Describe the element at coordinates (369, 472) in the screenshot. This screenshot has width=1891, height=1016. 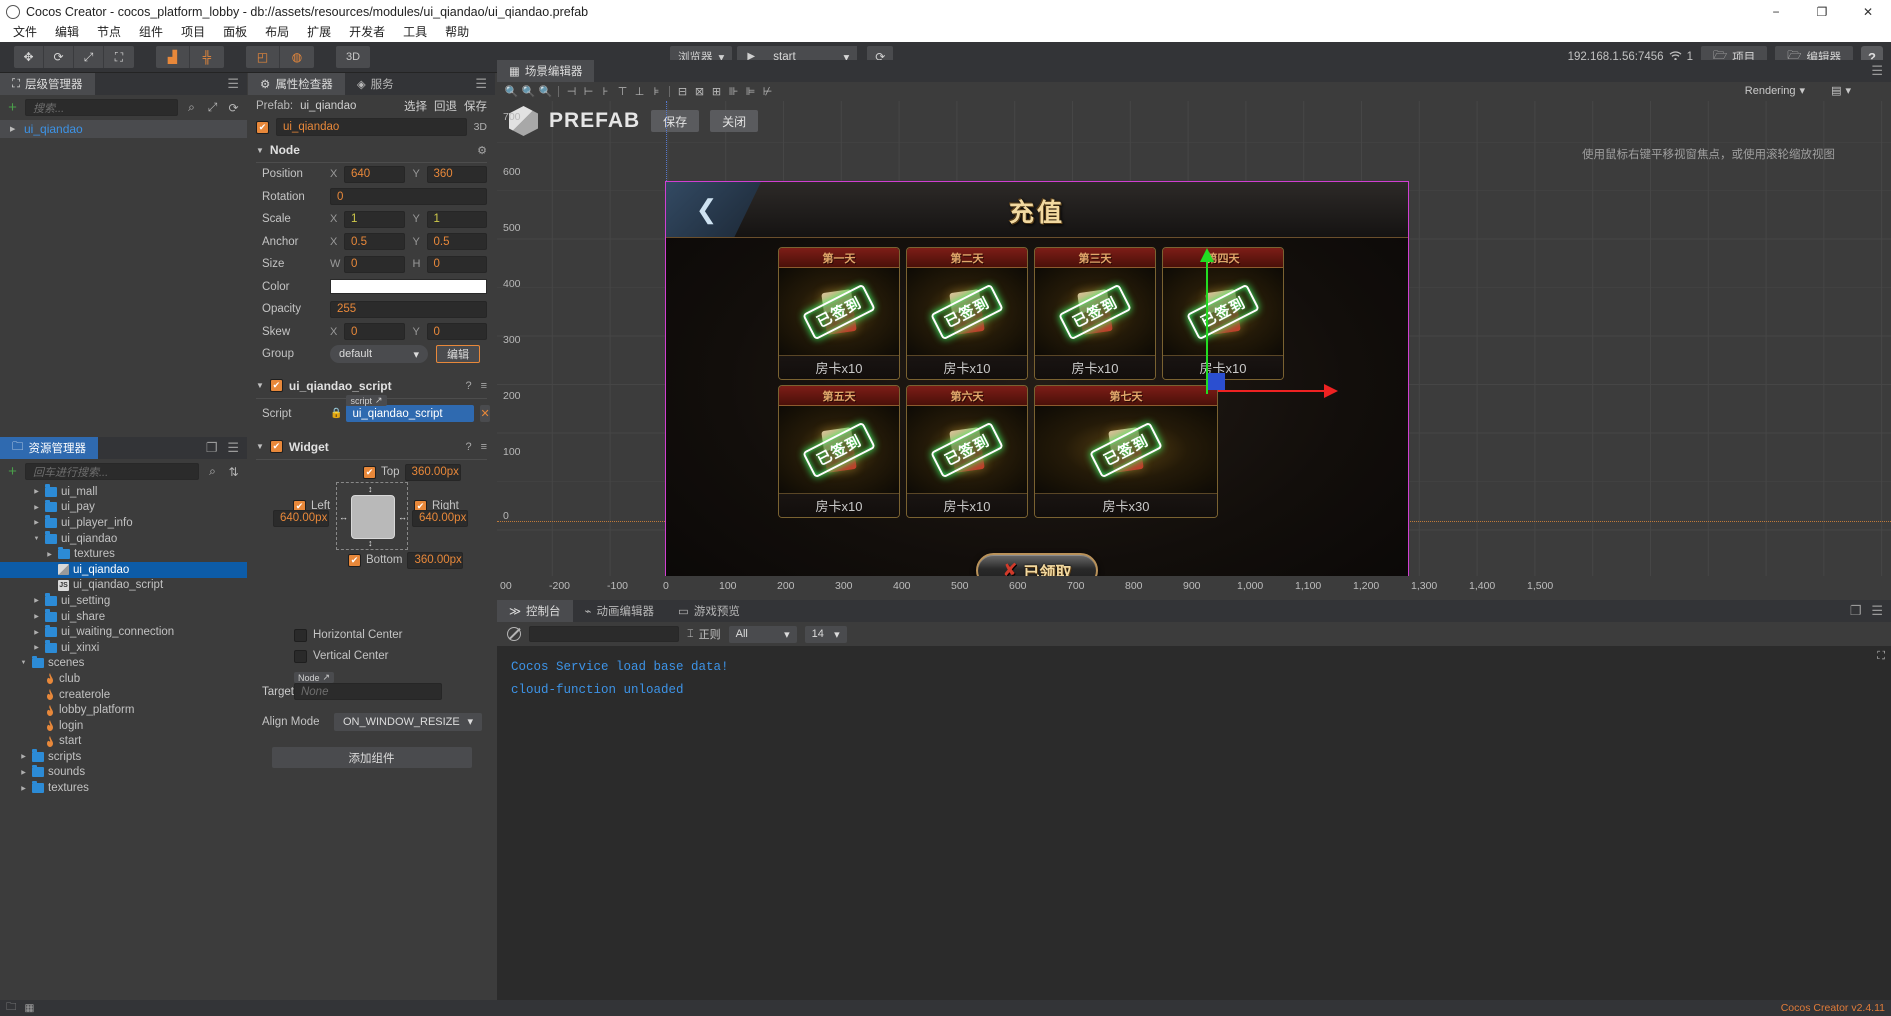
I see `widget-top-checkbox` at that location.